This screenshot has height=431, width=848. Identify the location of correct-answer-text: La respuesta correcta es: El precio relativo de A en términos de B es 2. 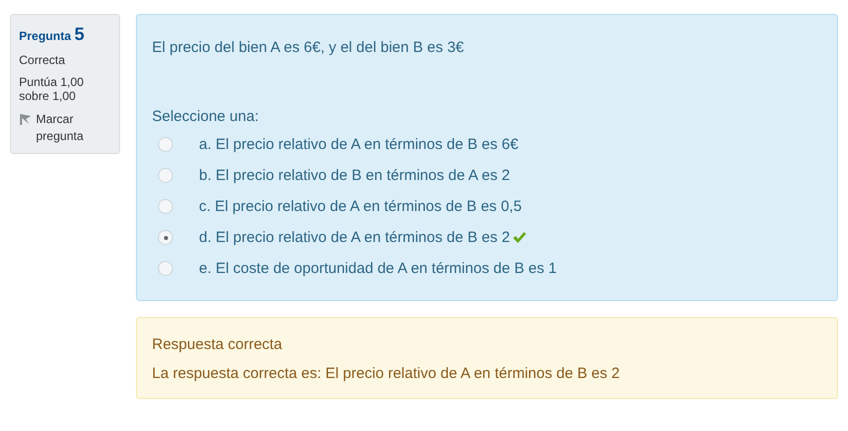
(386, 373).